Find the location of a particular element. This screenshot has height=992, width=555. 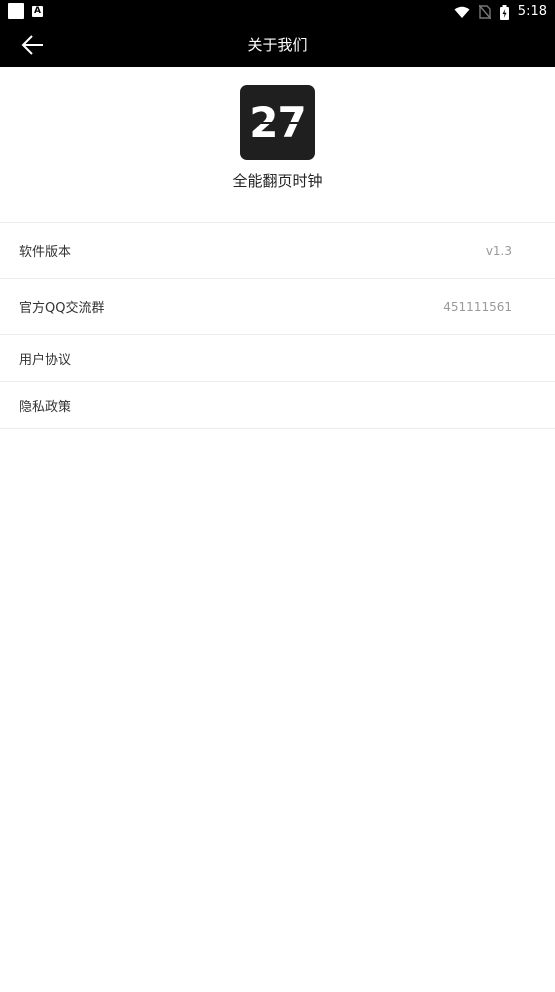

battery-icon is located at coordinates (504, 12).